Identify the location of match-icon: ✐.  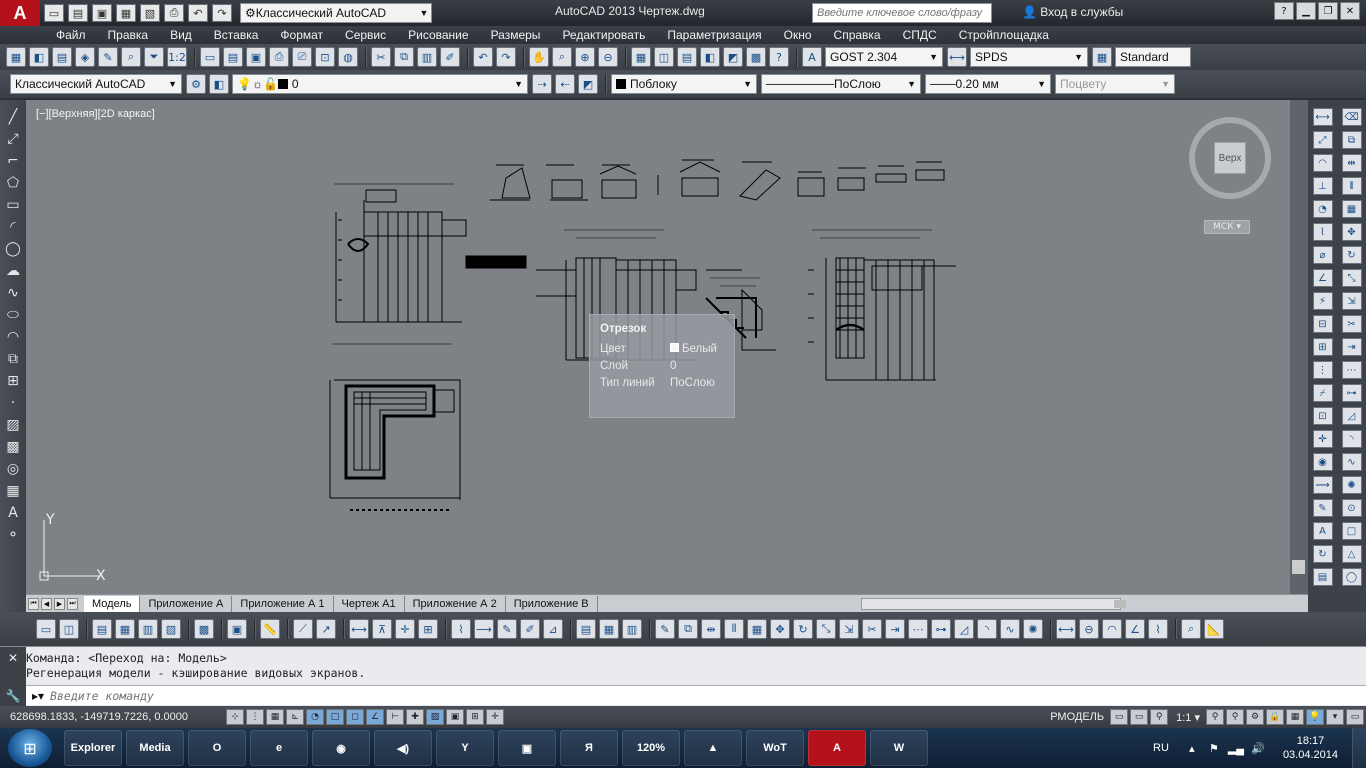
(450, 57).